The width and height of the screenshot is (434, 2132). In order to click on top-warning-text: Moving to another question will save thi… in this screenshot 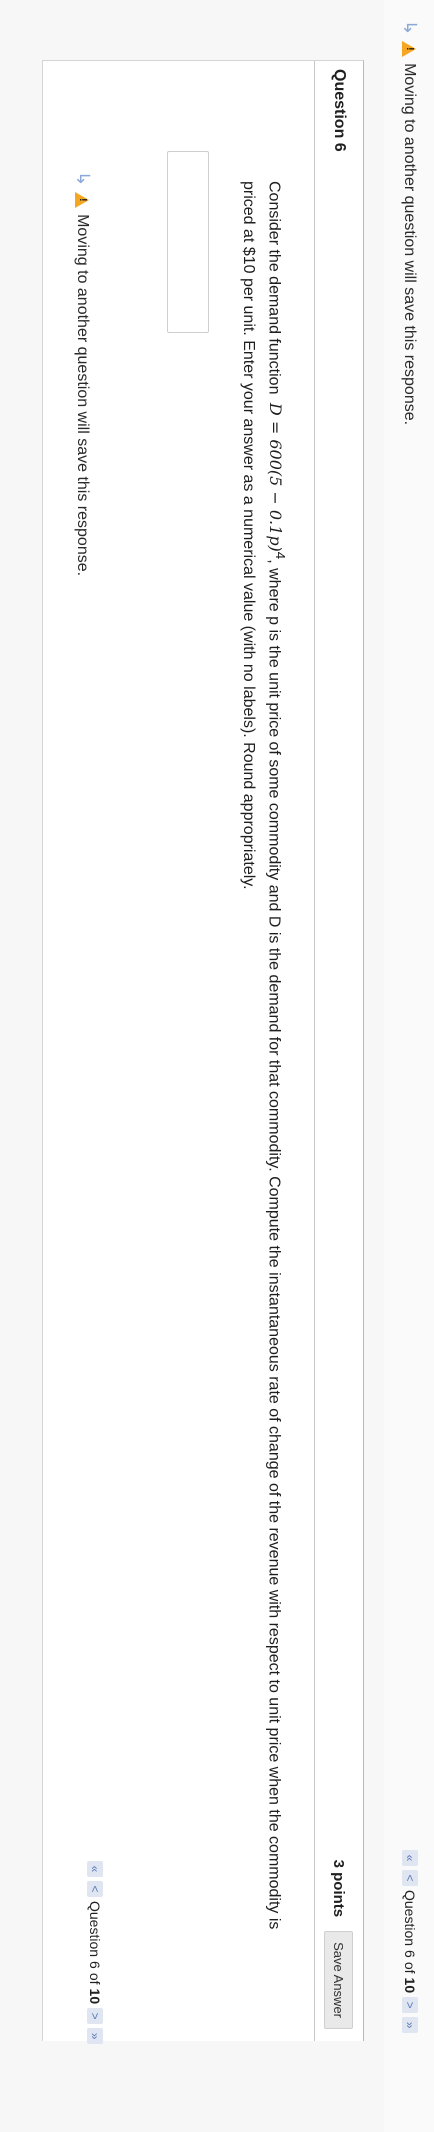, I will do `click(410, 244)`.